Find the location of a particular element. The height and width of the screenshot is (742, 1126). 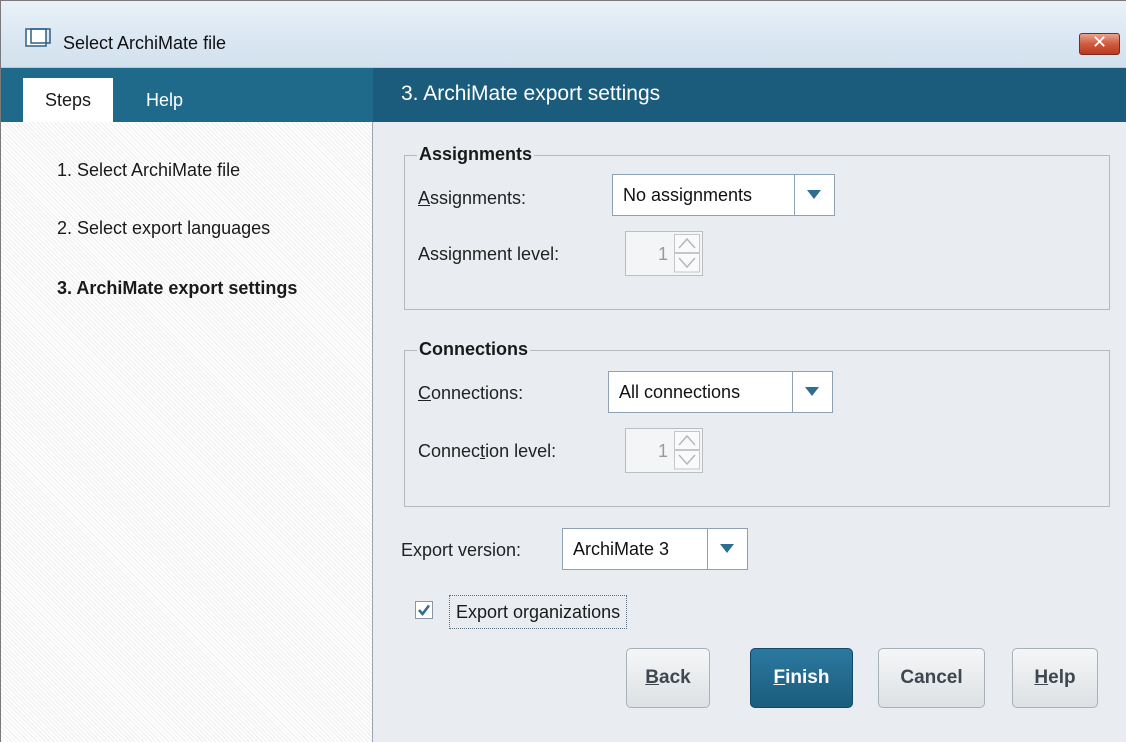

title-bar: Select ArchiMate file ✕ is located at coordinates (563, 34).